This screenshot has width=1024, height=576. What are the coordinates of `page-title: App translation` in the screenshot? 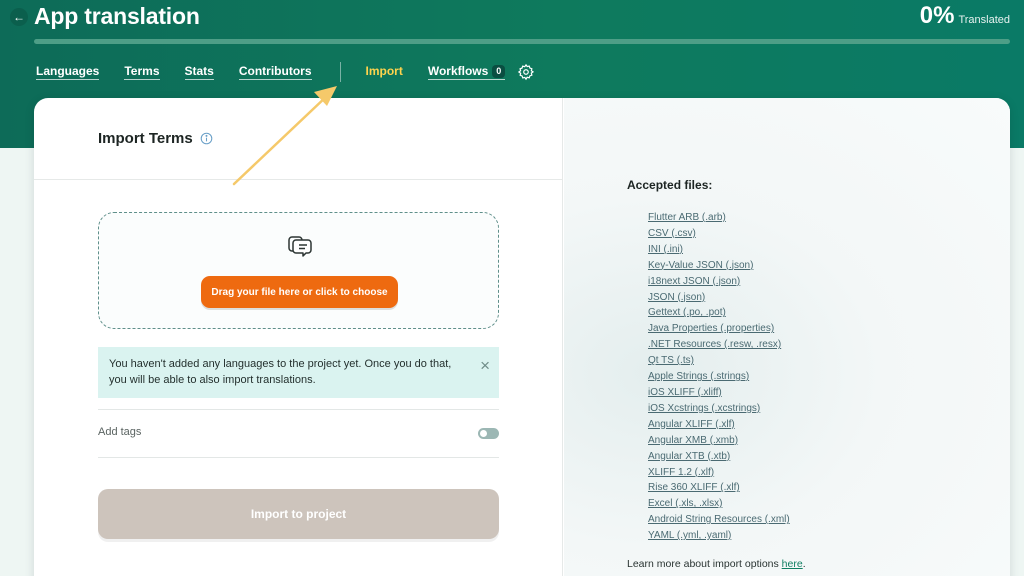 It's located at (117, 16).